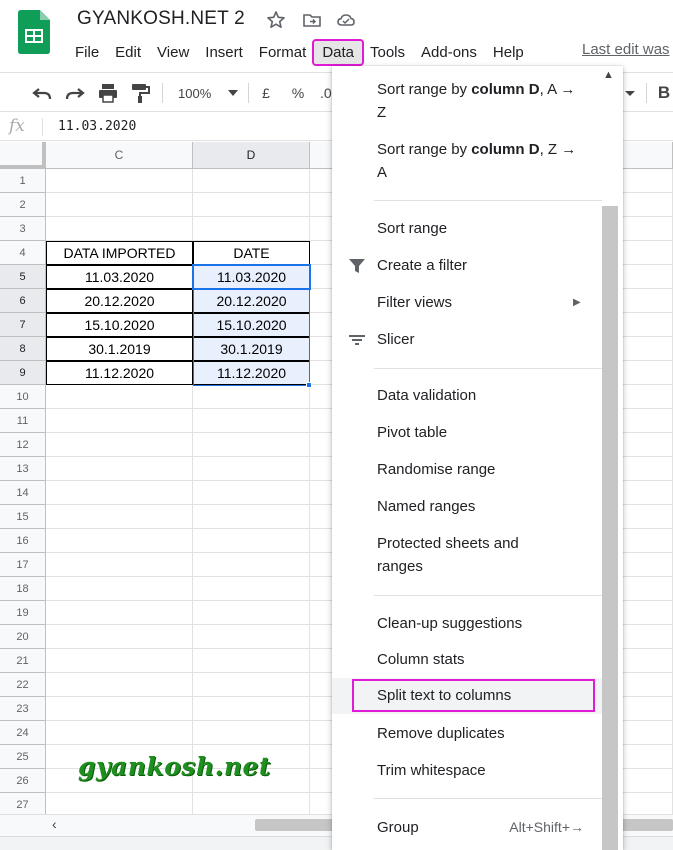  I want to click on cell-d21, so click(251, 661).